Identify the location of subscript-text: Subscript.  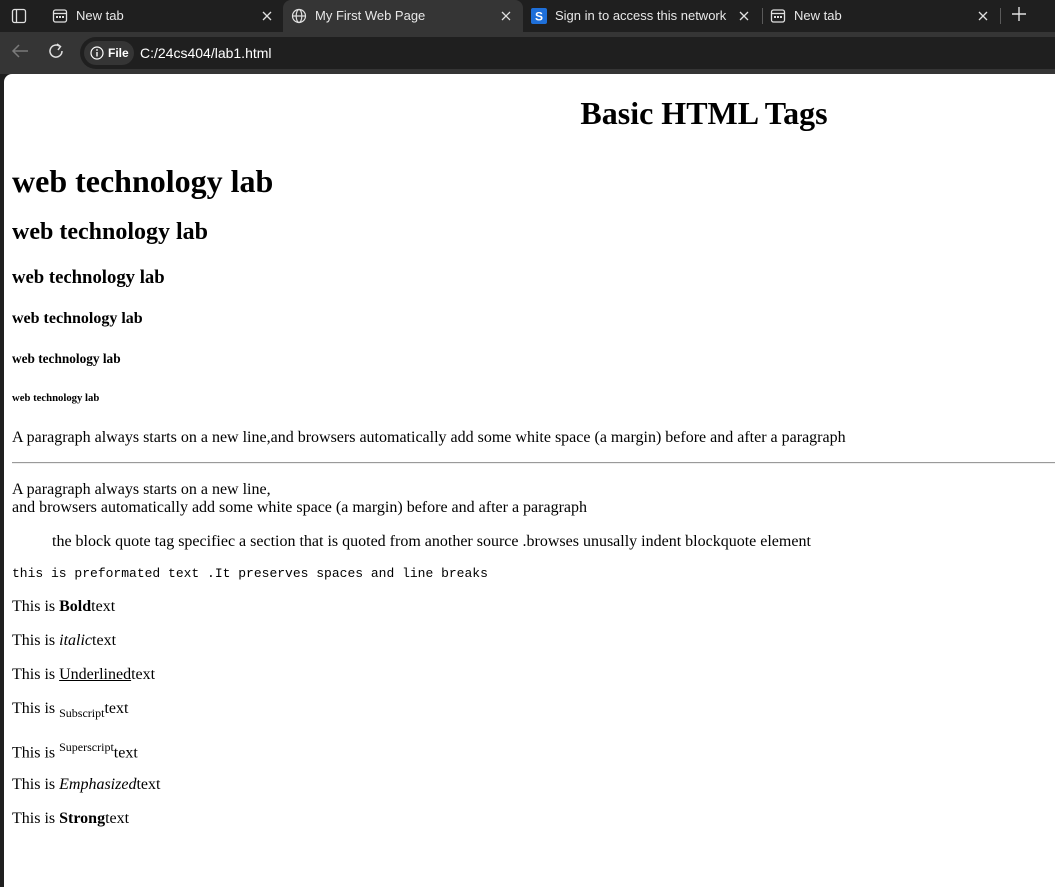
(82, 713).